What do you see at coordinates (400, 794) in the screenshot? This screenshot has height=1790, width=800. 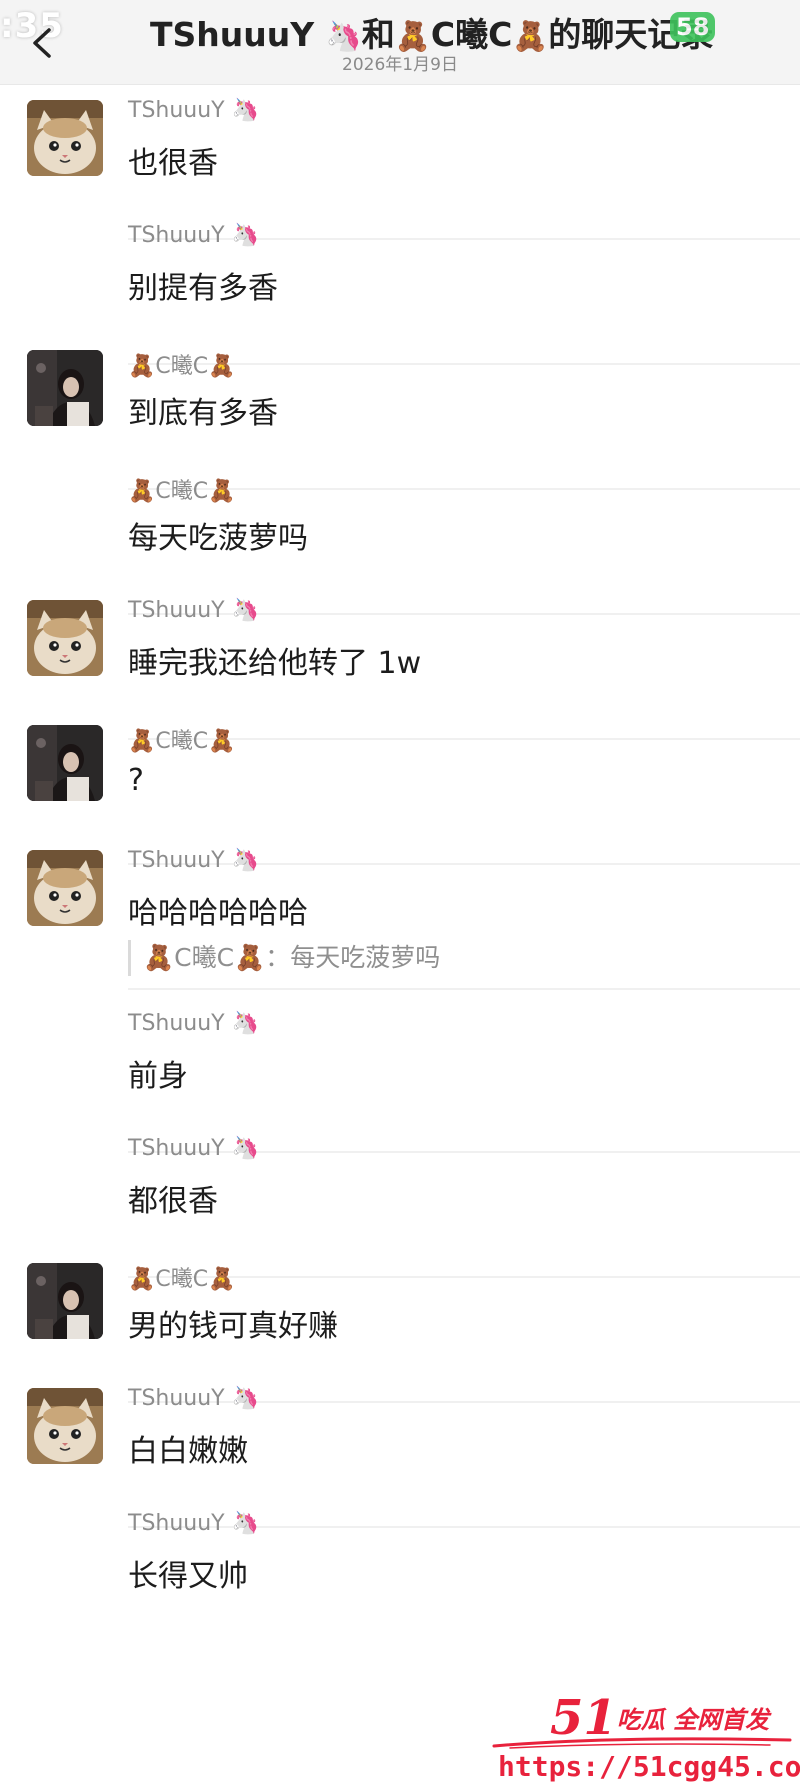 I see `message-row: 🧸C曦C🧸?` at bounding box center [400, 794].